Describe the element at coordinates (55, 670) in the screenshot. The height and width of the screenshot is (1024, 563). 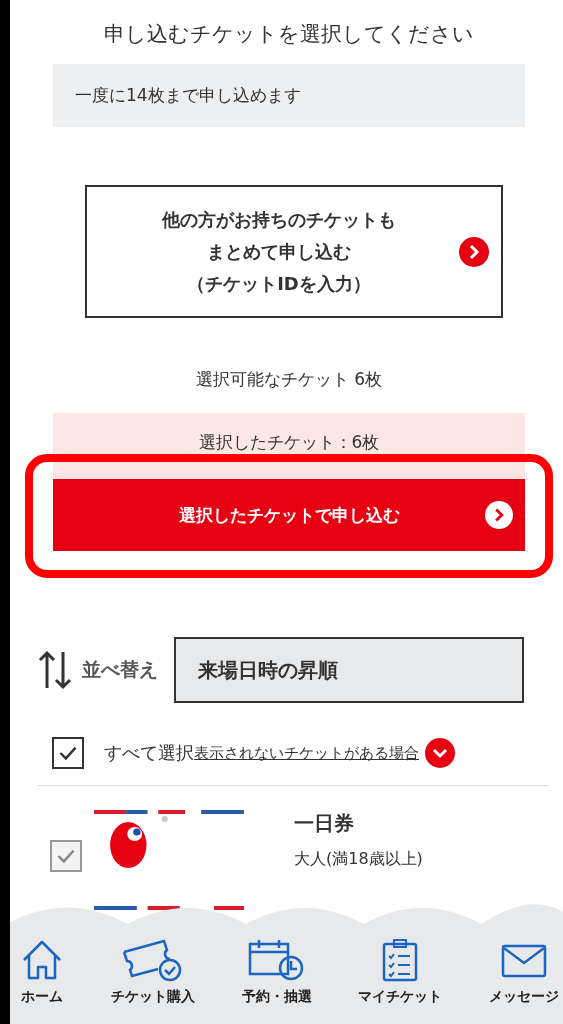
I see `sort-icon` at that location.